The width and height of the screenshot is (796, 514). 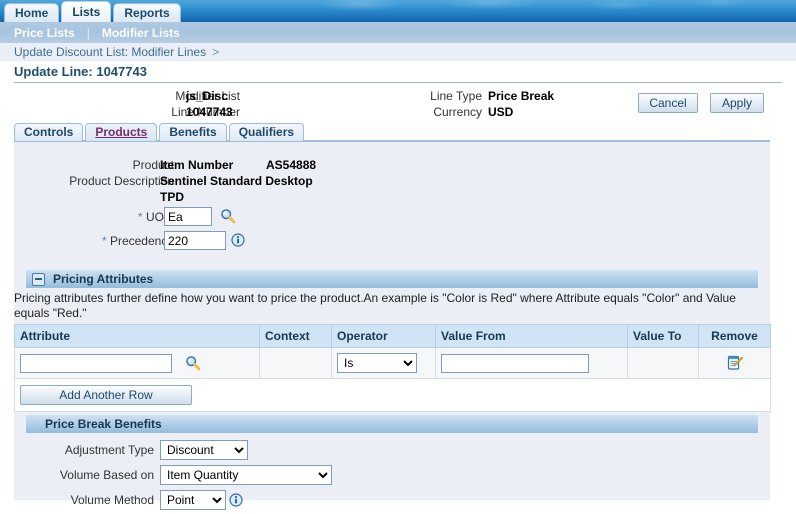 What do you see at coordinates (141, 33) in the screenshot?
I see `subnav-item-modifier-lists: Modifier Lists` at bounding box center [141, 33].